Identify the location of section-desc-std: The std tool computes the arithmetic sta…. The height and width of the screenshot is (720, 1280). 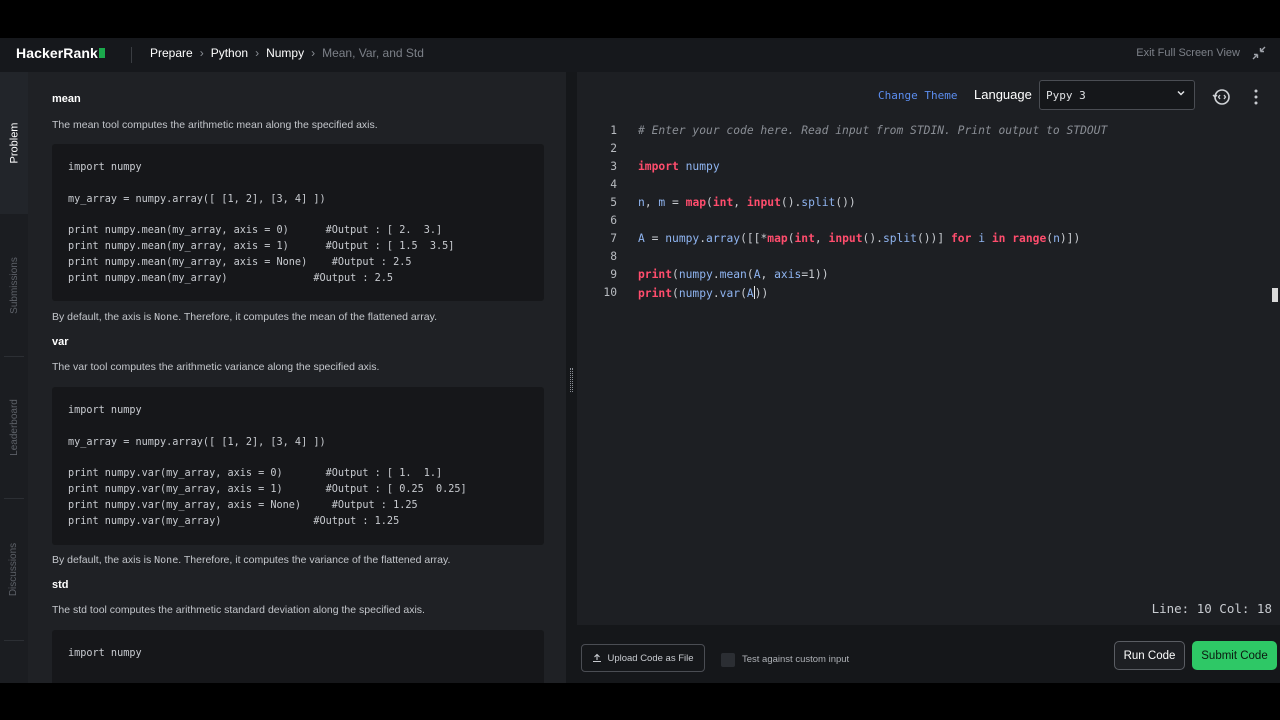
(238, 610).